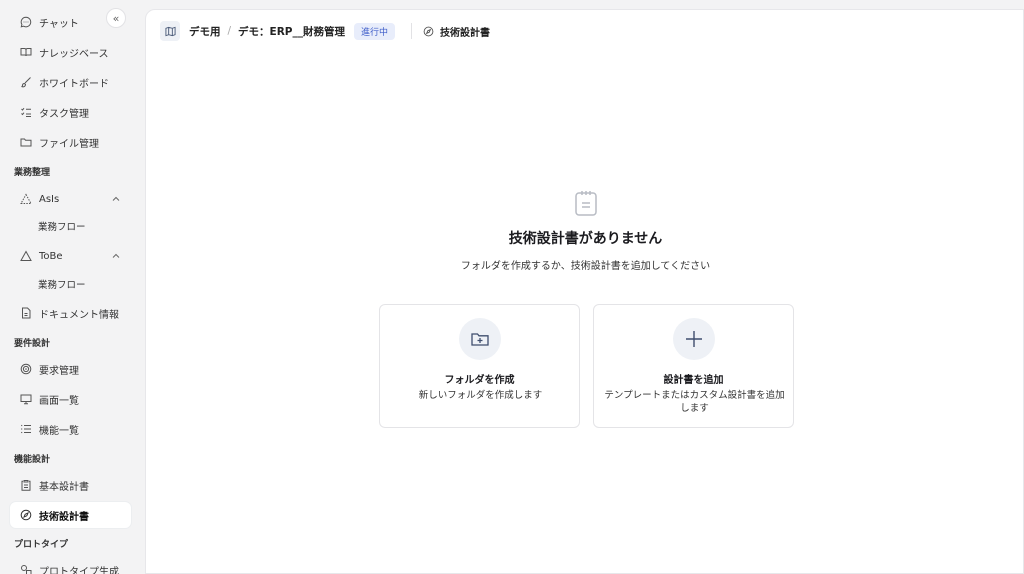 The height and width of the screenshot is (574, 1024). What do you see at coordinates (64, 487) in the screenshot?
I see `sidebar-item-label: 基本設計書` at bounding box center [64, 487].